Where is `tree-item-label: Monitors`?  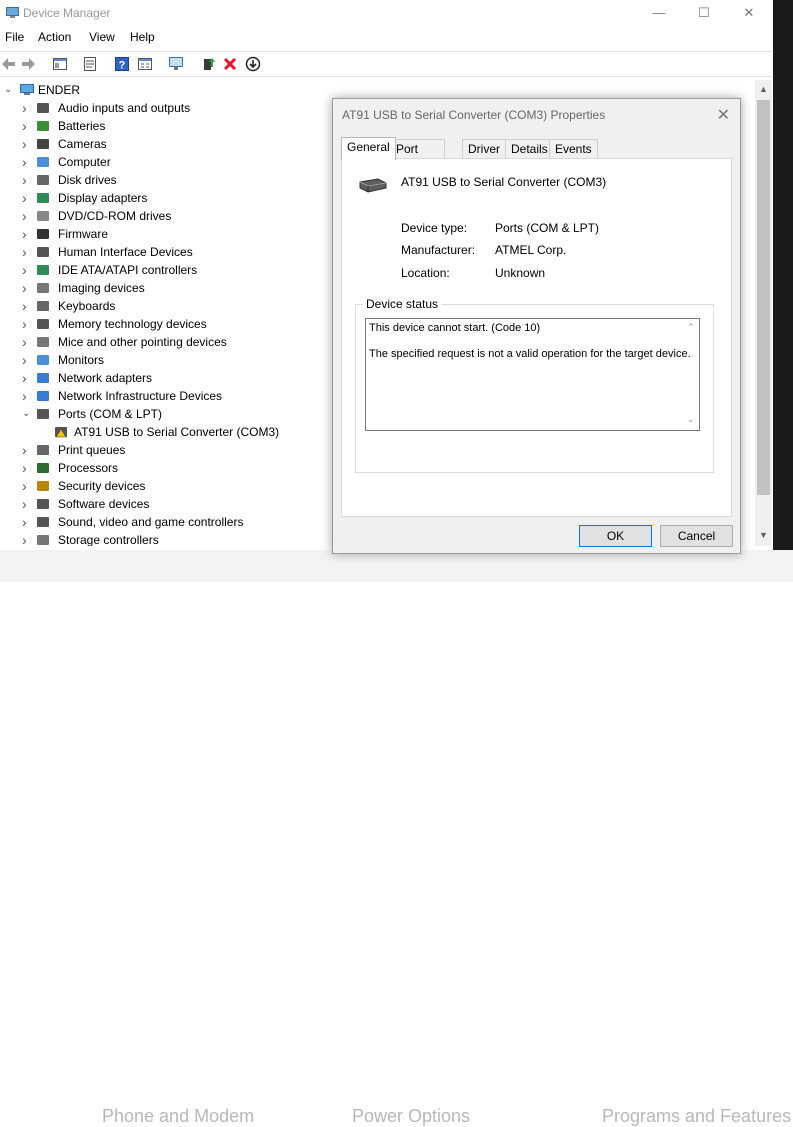 tree-item-label: Monitors is located at coordinates (81, 360).